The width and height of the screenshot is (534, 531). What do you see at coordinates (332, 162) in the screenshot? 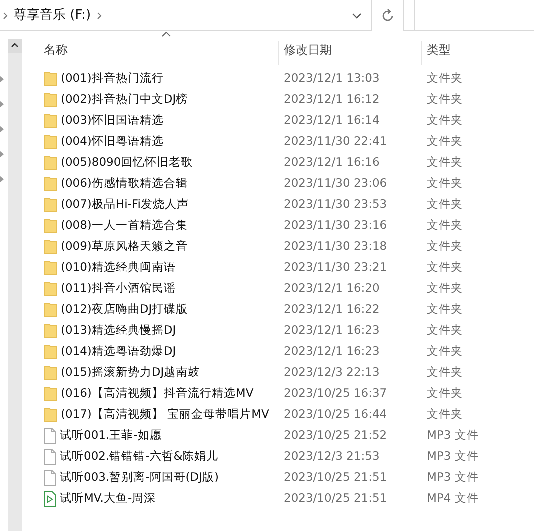
I see `modified-date: 2023/12/1 16:16` at bounding box center [332, 162].